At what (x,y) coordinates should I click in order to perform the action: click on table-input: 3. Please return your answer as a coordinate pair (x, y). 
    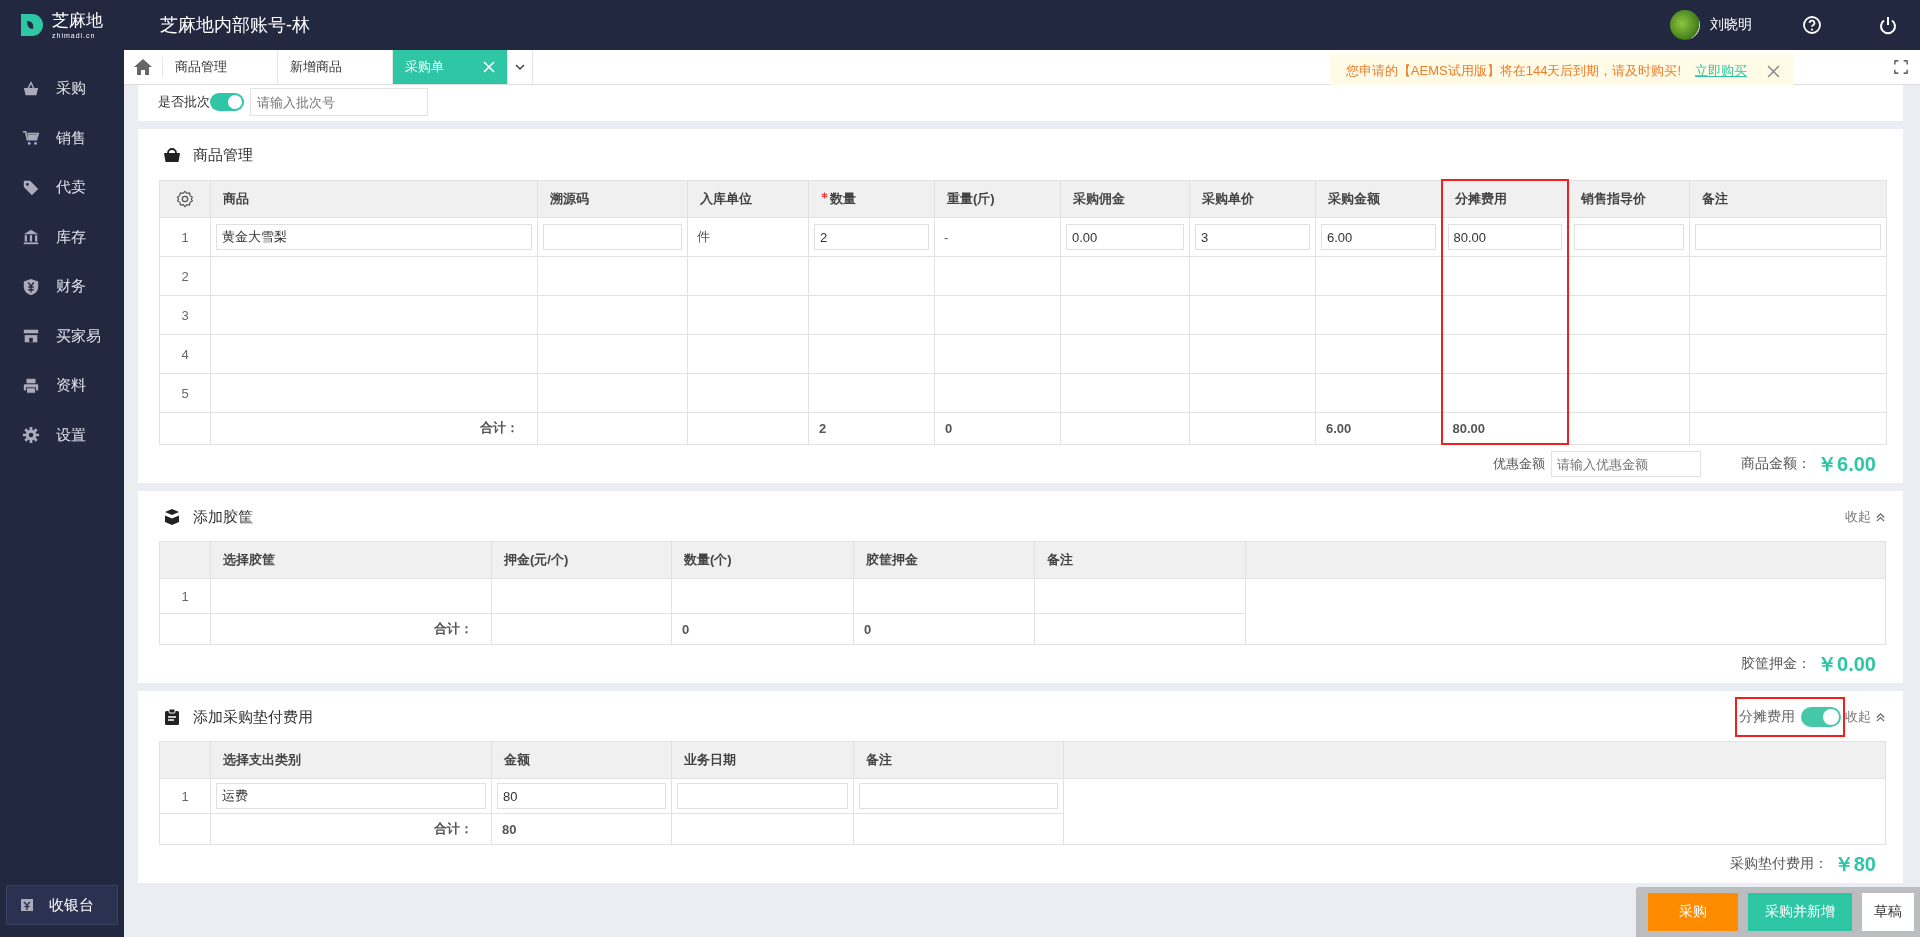
    Looking at the image, I should click on (1252, 237).